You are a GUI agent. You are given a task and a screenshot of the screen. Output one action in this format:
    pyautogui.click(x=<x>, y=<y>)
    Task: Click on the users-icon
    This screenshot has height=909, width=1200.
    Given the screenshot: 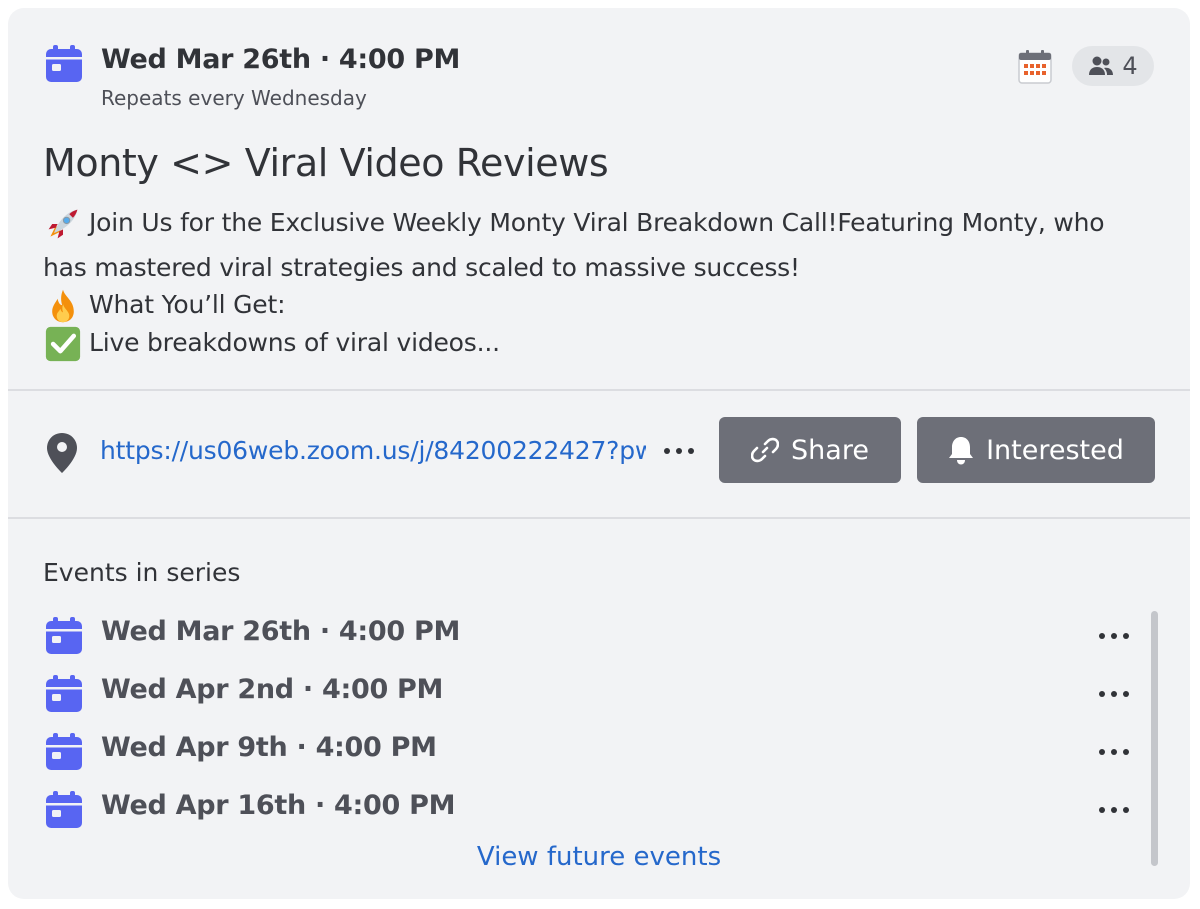 What is the action you would take?
    pyautogui.click(x=1101, y=65)
    